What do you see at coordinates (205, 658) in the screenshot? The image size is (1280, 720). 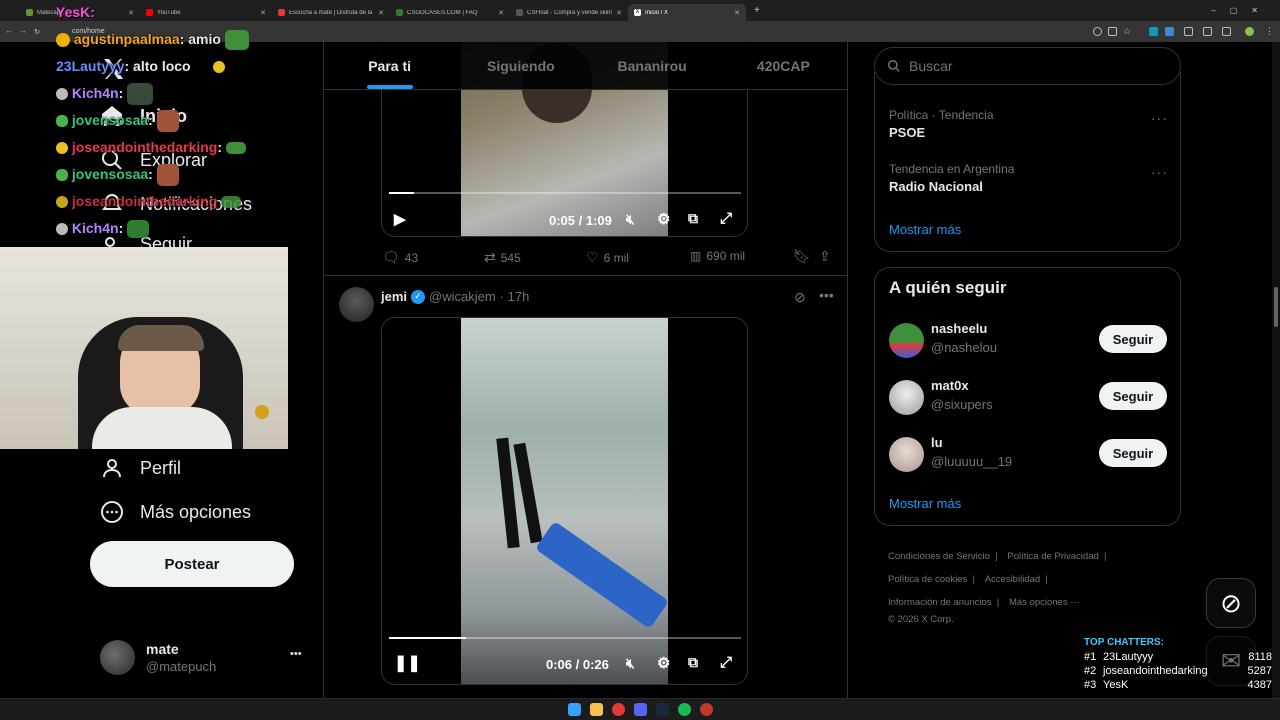 I see `account-switcher: mate @matepuch •••` at bounding box center [205, 658].